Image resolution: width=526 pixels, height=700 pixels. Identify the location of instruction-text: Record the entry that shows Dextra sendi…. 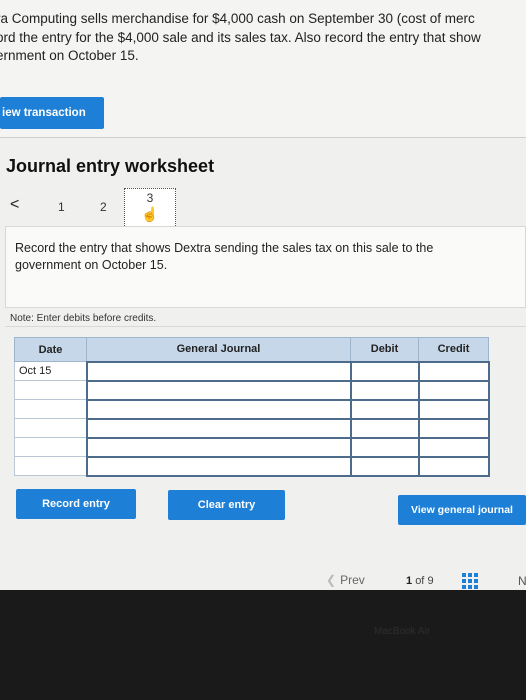
(224, 256).